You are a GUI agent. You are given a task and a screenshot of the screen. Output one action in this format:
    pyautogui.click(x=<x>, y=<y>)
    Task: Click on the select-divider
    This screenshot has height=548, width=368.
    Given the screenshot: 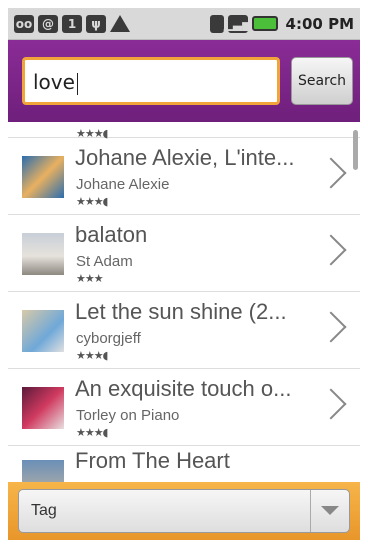 What is the action you would take?
    pyautogui.click(x=310, y=511)
    